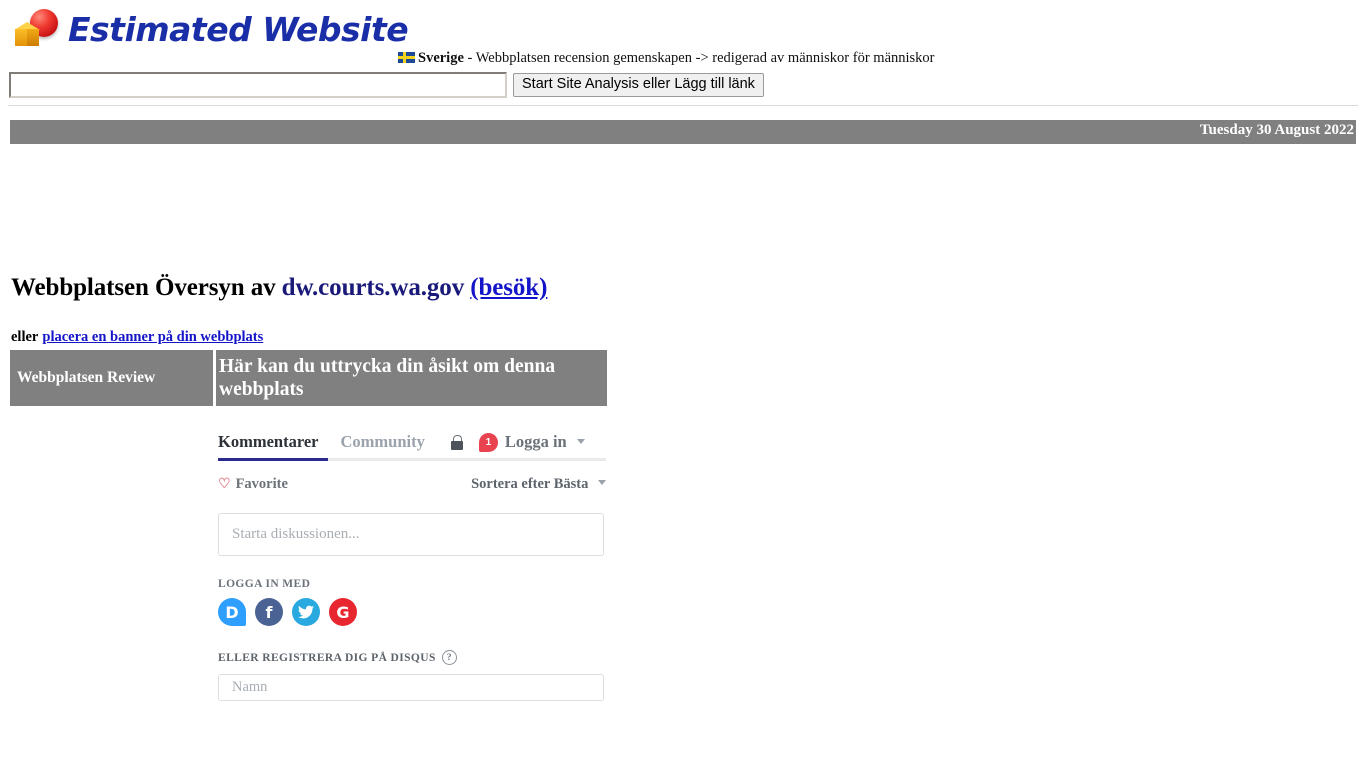 This screenshot has height=768, width=1366. What do you see at coordinates (406, 57) in the screenshot?
I see `sweden-flag-icon` at bounding box center [406, 57].